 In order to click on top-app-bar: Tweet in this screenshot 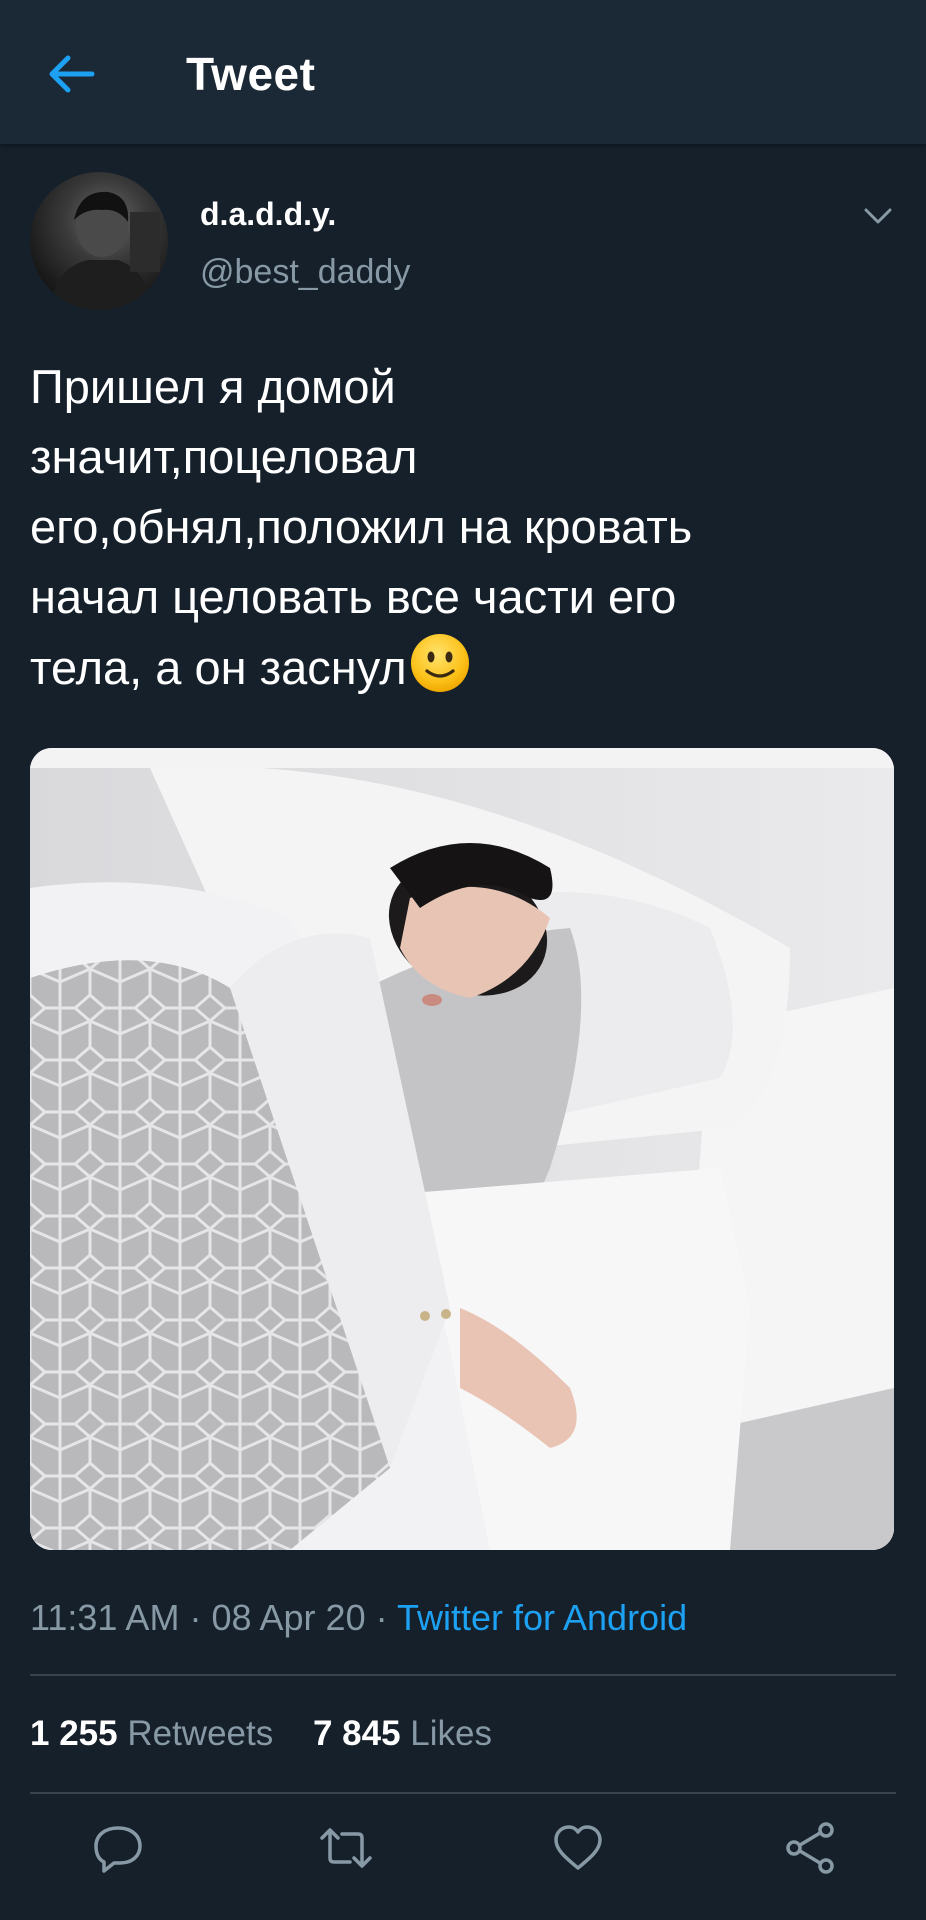, I will do `click(463, 72)`.